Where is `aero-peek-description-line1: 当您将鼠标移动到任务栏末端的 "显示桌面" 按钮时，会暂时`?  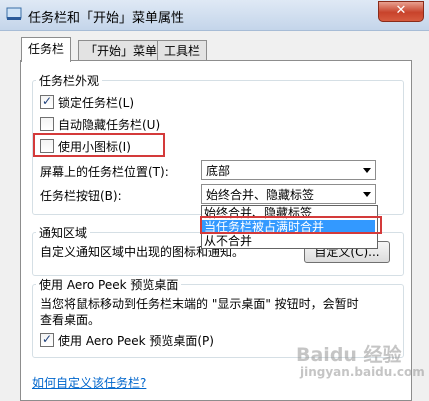
aero-peek-description-line1: 当您将鼠标移动到任务栏末端的 "显示桌面" 按钮时，会暂时 is located at coordinates (199, 304).